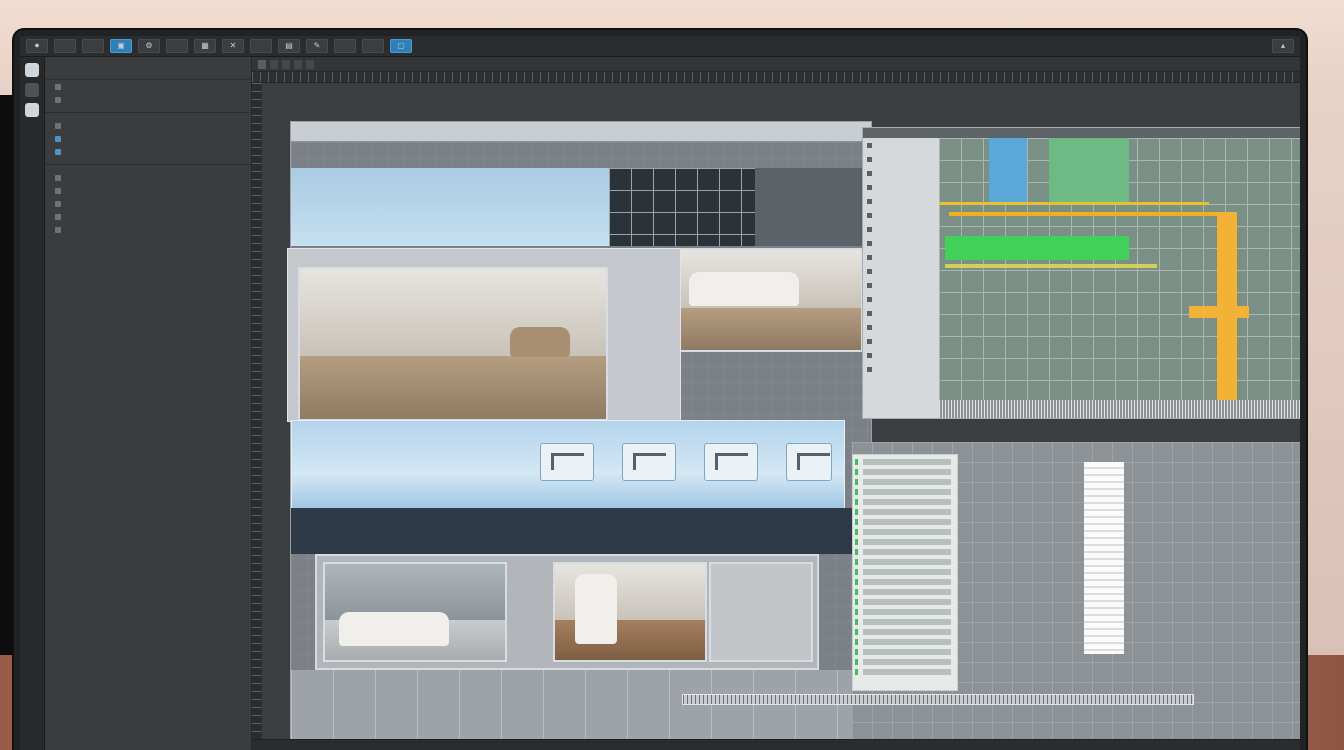  I want to click on living-room-photo, so click(770, 300).